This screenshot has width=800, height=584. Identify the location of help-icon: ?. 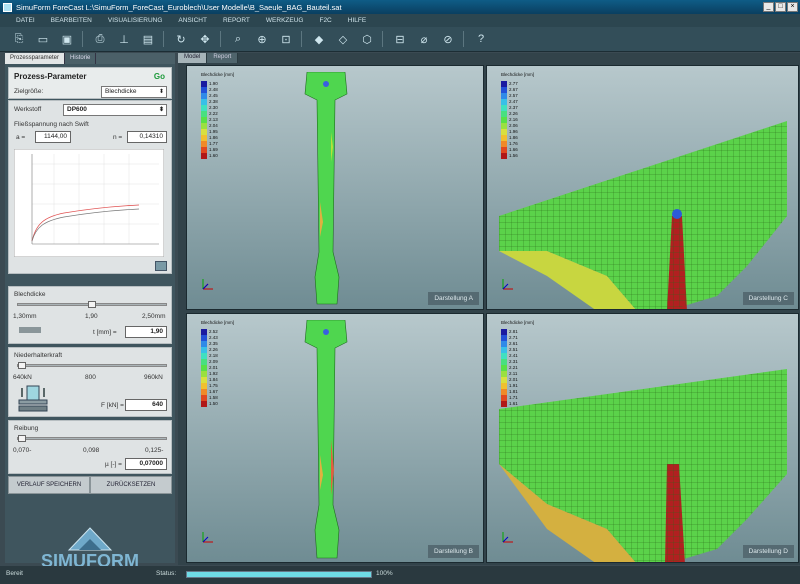
(481, 39).